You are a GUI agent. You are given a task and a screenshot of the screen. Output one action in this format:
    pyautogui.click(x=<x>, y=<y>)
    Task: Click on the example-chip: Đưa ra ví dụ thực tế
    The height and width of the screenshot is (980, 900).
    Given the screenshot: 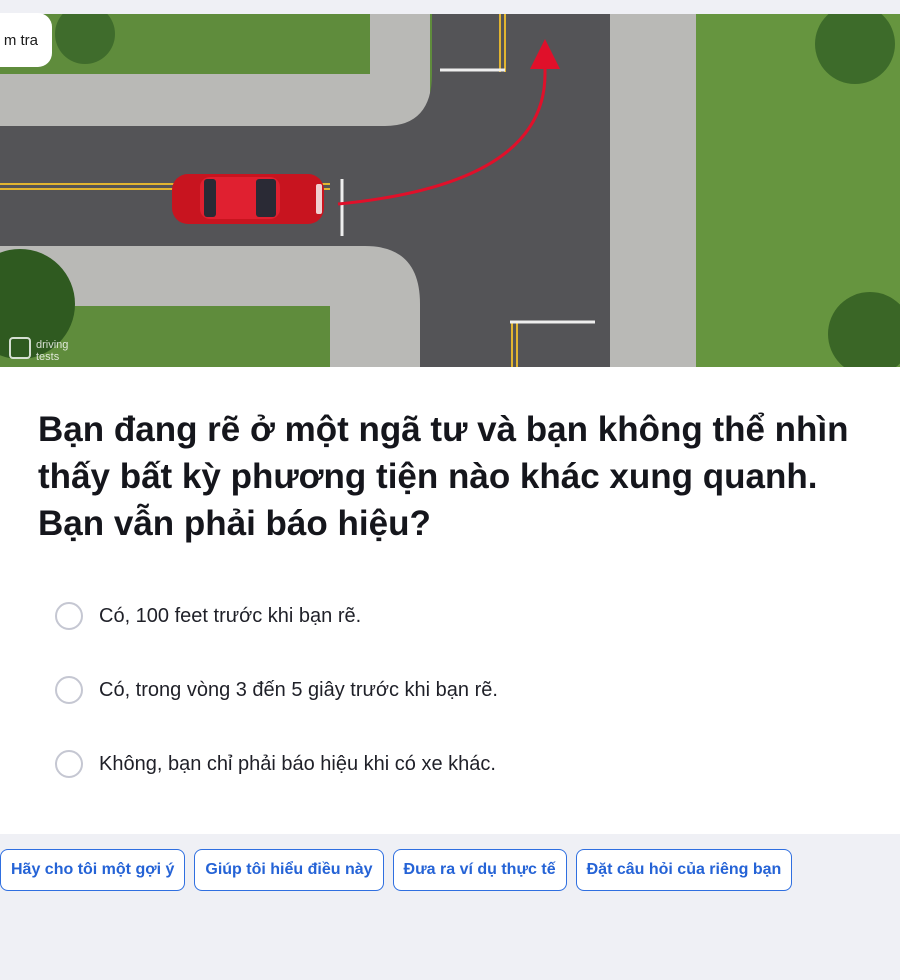 What is the action you would take?
    pyautogui.click(x=479, y=870)
    